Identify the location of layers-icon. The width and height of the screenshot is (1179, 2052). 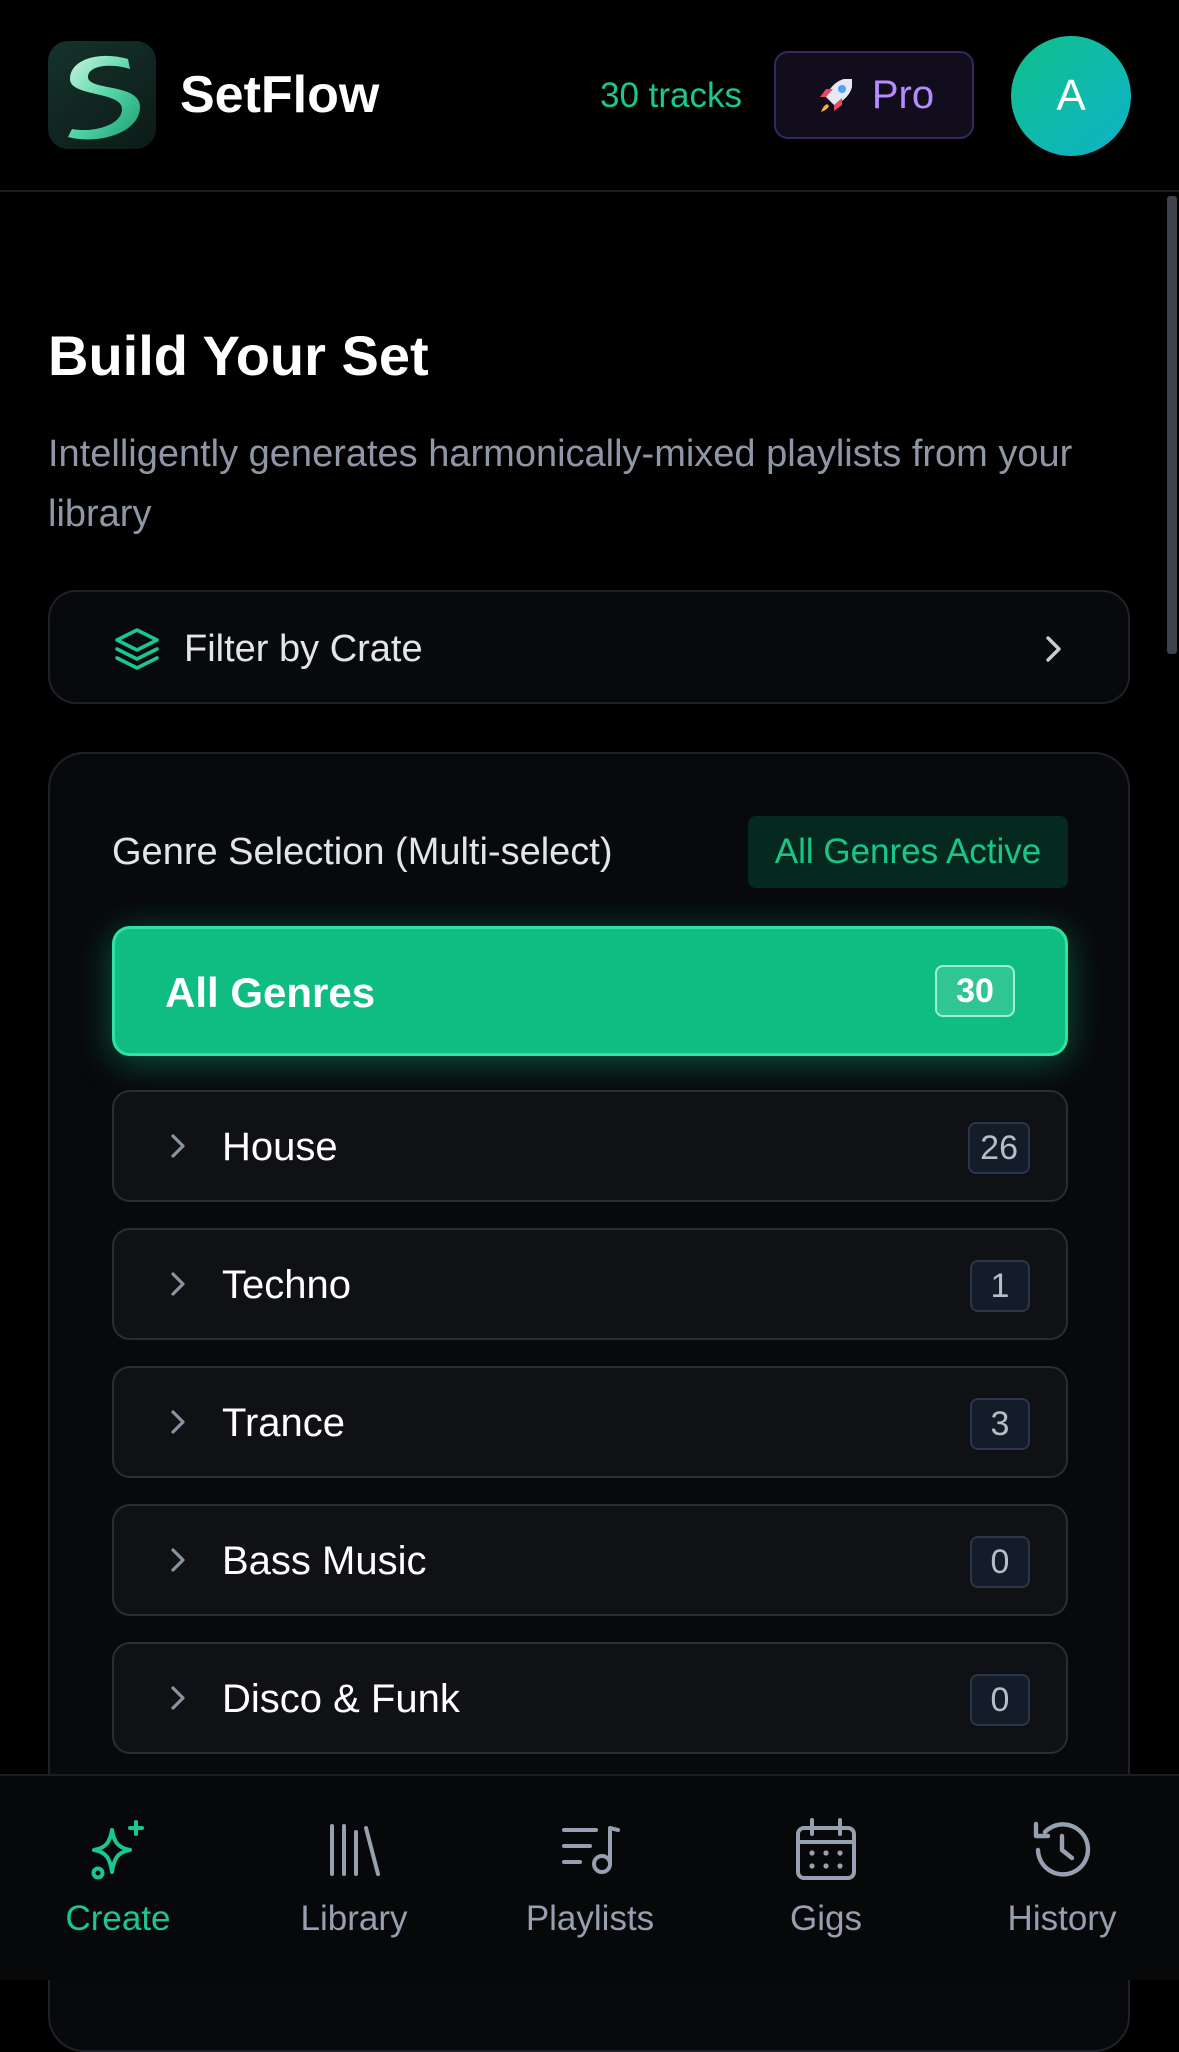
(137, 649).